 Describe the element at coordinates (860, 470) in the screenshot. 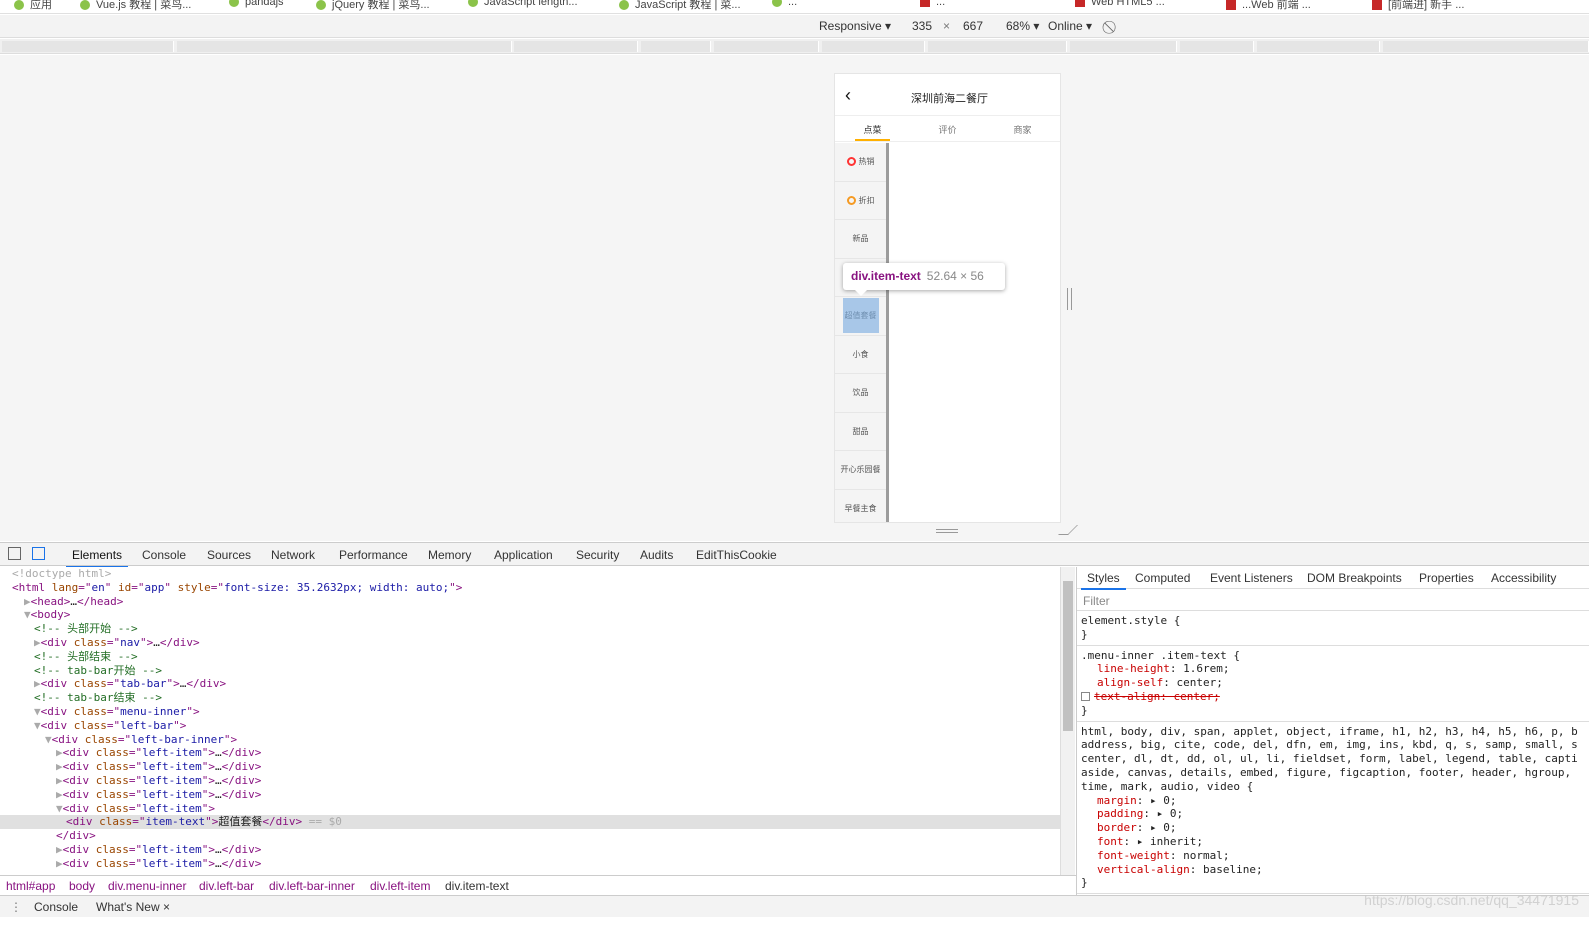

I see `menu-item: 开心乐园餐` at that location.